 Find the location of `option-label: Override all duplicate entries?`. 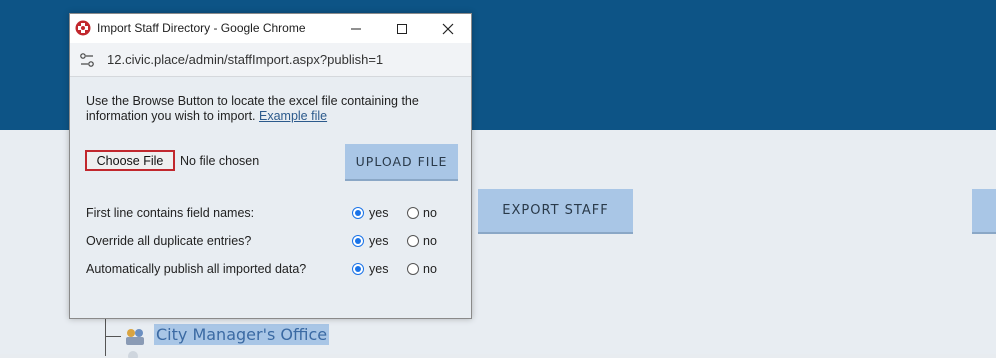

option-label: Override all duplicate entries? is located at coordinates (169, 241).